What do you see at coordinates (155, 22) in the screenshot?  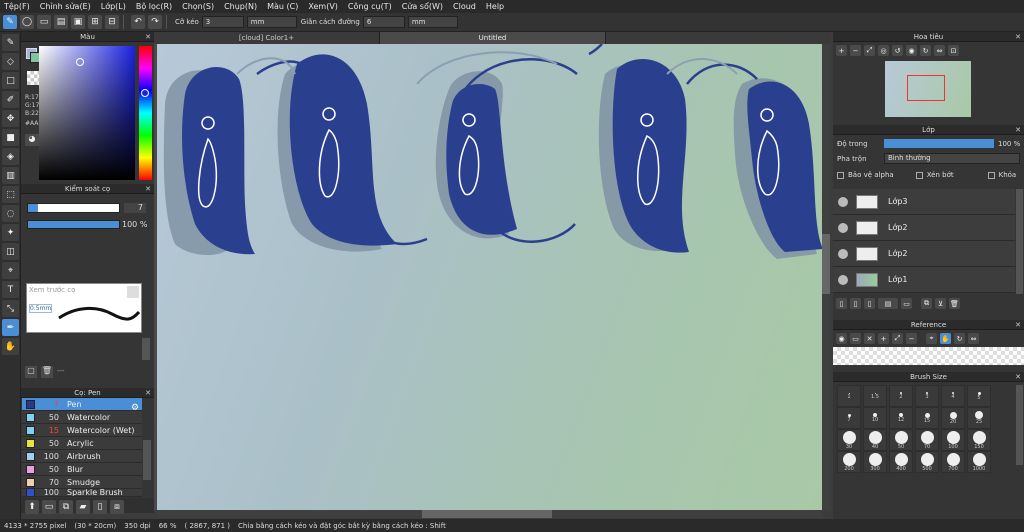 I see `redo-icon: ↷` at bounding box center [155, 22].